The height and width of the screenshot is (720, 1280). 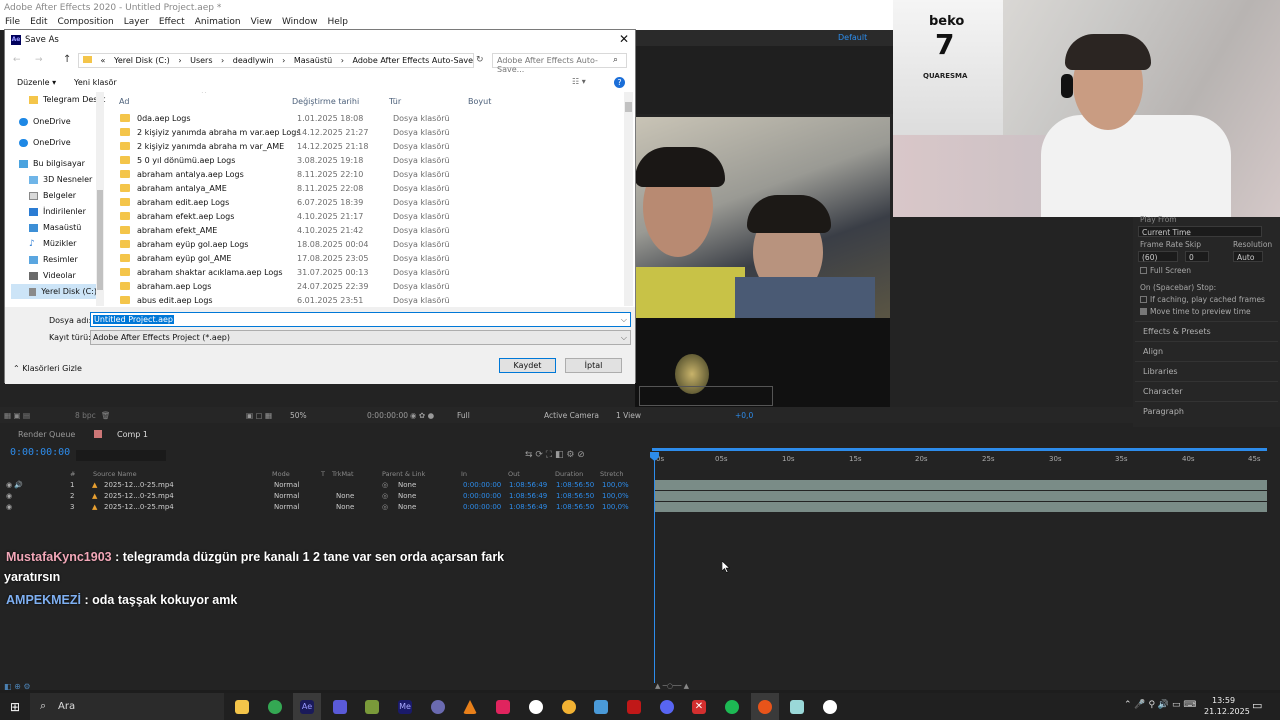 I want to click on nav-item-onedrive-2: OneDrive, so click(x=45, y=142).